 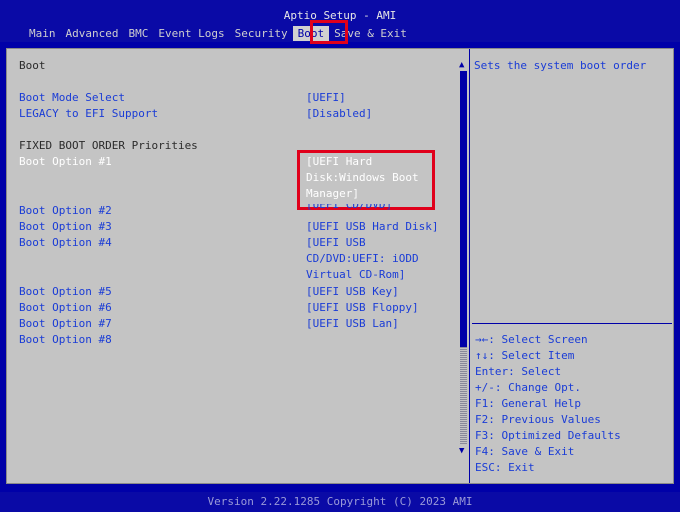 What do you see at coordinates (72, 98) in the screenshot?
I see `boot-mode-label: Boot Mode Select` at bounding box center [72, 98].